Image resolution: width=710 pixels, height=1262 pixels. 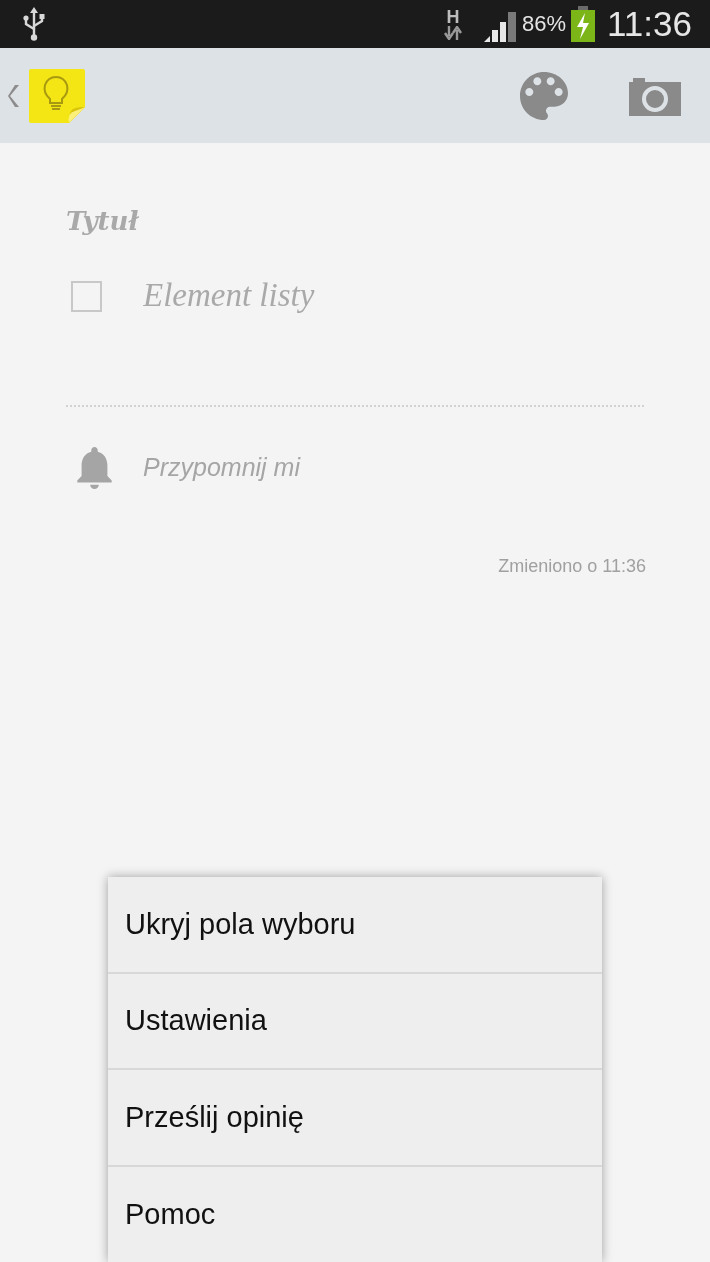 I want to click on modified-timestamp: Zmieniono o 11:36, so click(x=572, y=566).